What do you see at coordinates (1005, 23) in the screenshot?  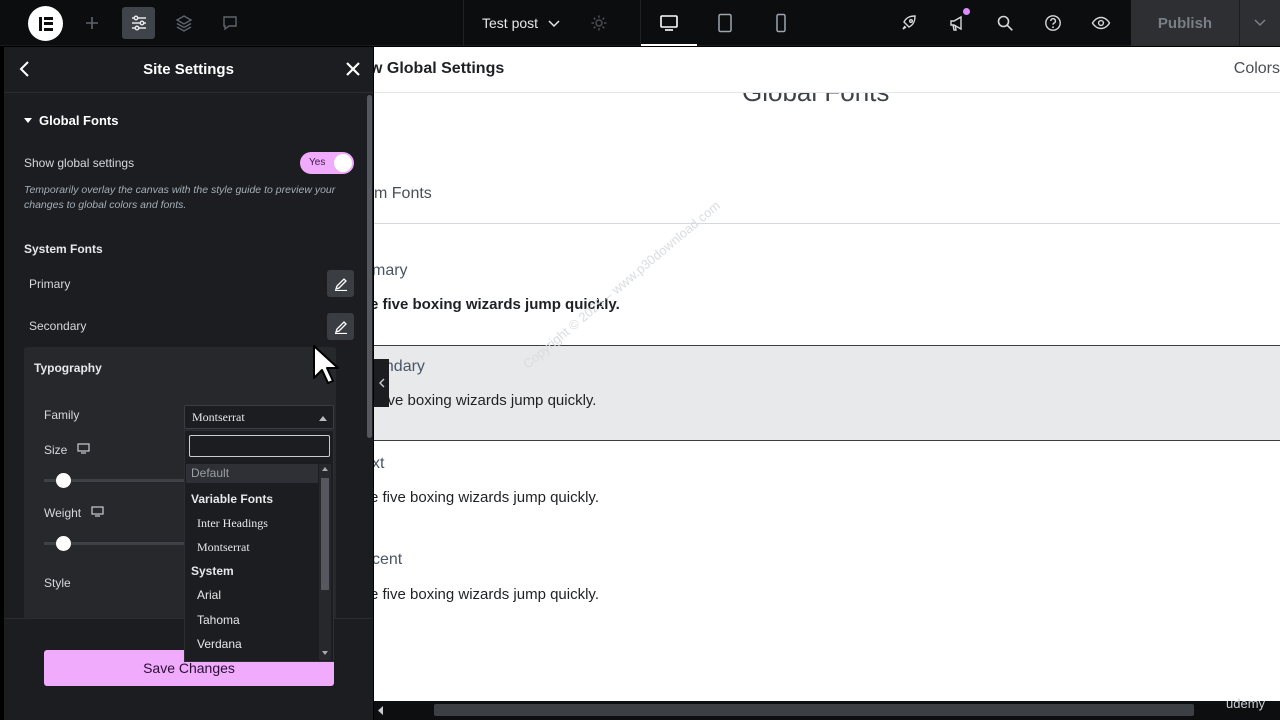 I see `search-icon` at bounding box center [1005, 23].